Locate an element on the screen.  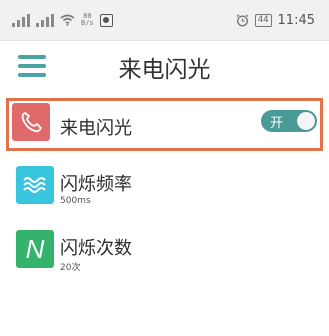
clock: 11:45 is located at coordinates (296, 20).